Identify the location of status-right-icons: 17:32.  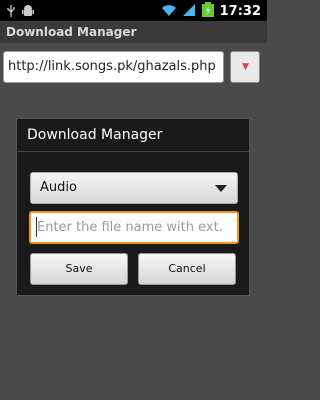
(211, 11).